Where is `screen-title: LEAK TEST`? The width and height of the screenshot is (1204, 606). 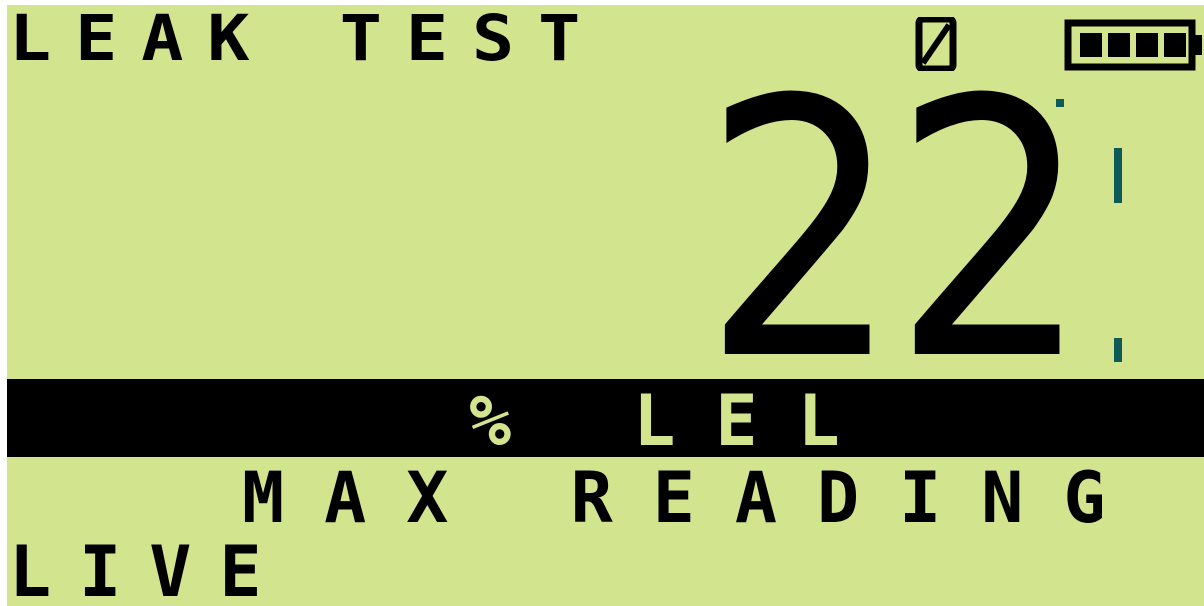 screen-title: LEAK TEST is located at coordinates (307, 40).